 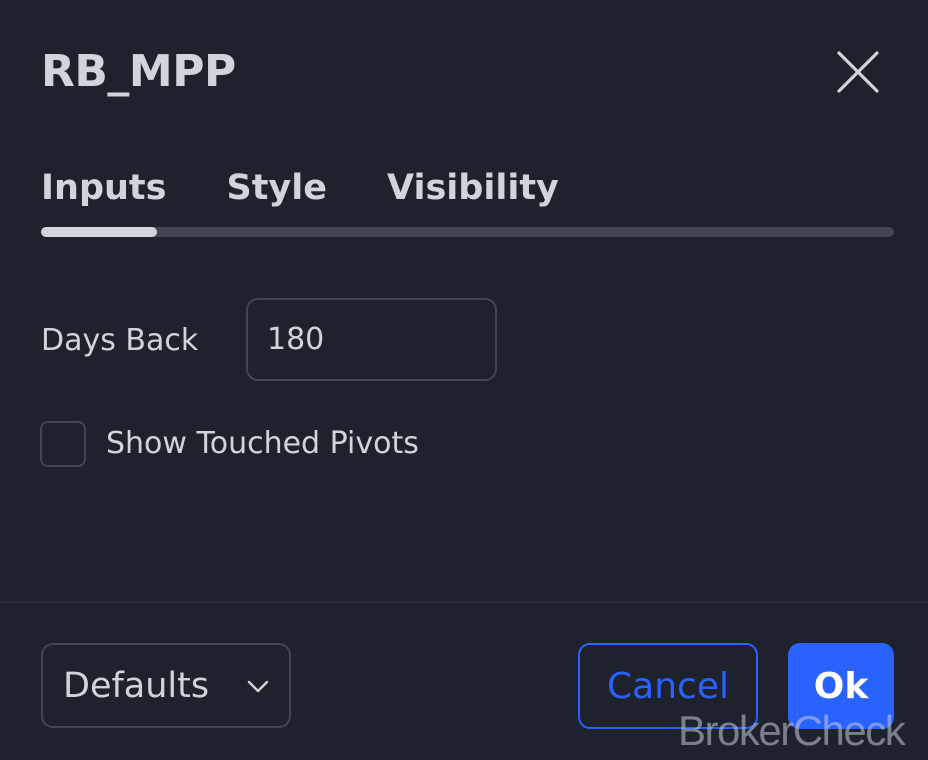 I want to click on ok-button: Ok, so click(x=841, y=686).